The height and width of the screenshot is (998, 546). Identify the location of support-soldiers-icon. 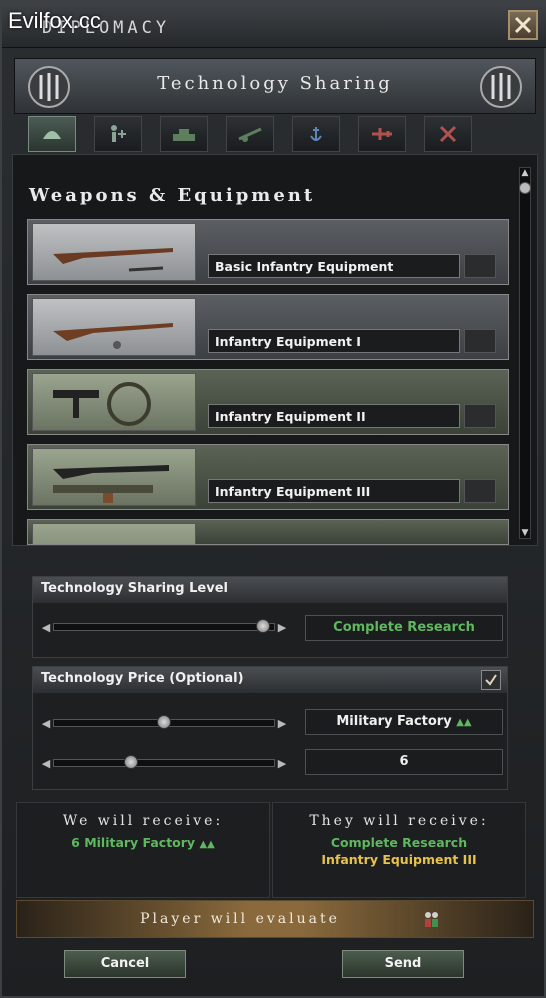
(118, 133).